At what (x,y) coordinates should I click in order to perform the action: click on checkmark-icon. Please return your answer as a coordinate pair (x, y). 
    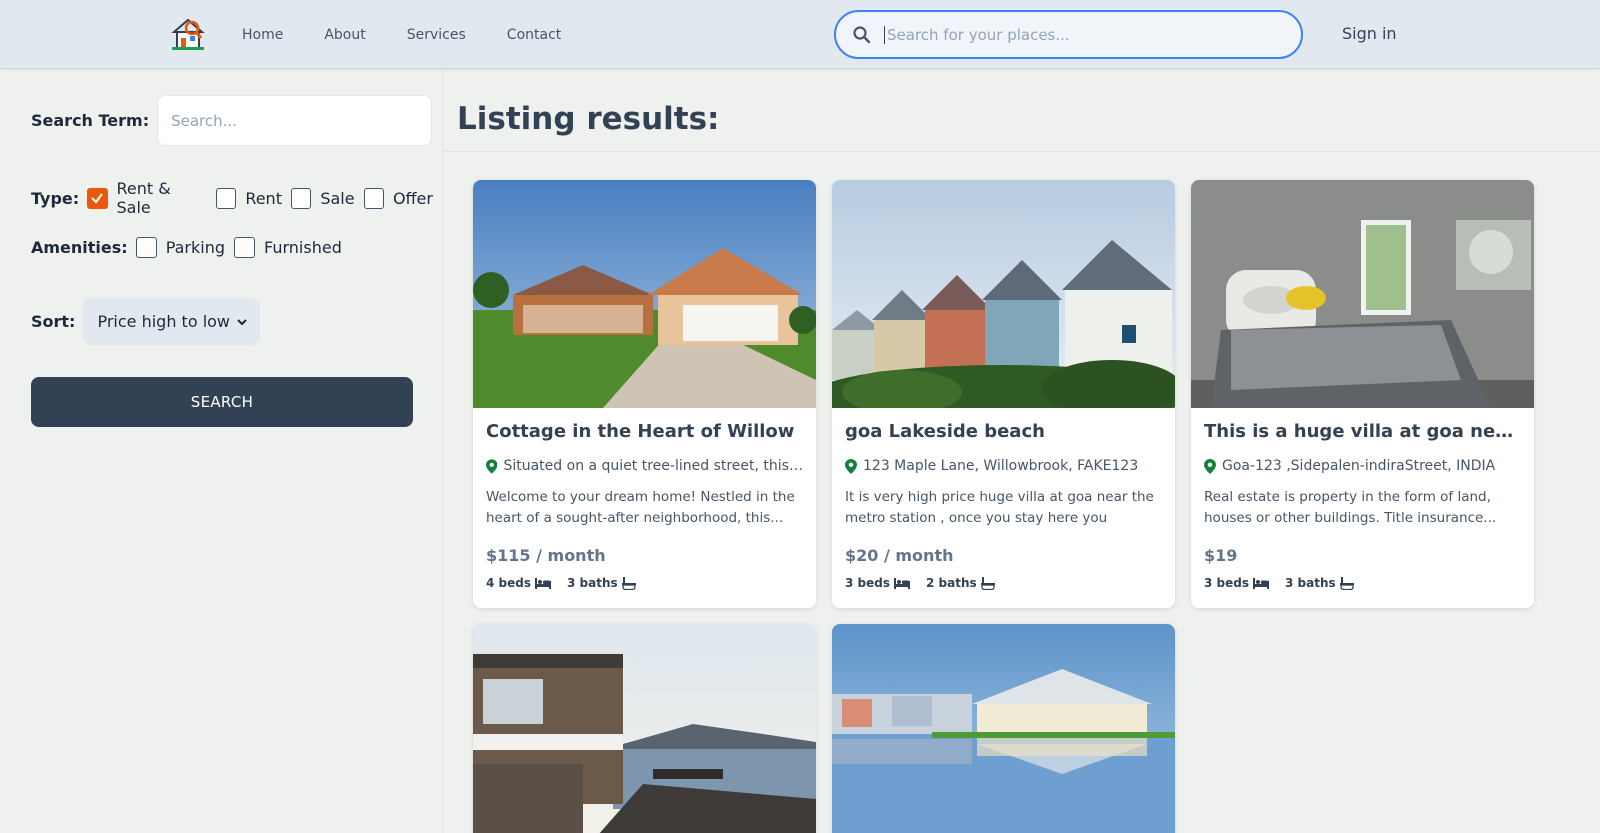
    Looking at the image, I should click on (97, 198).